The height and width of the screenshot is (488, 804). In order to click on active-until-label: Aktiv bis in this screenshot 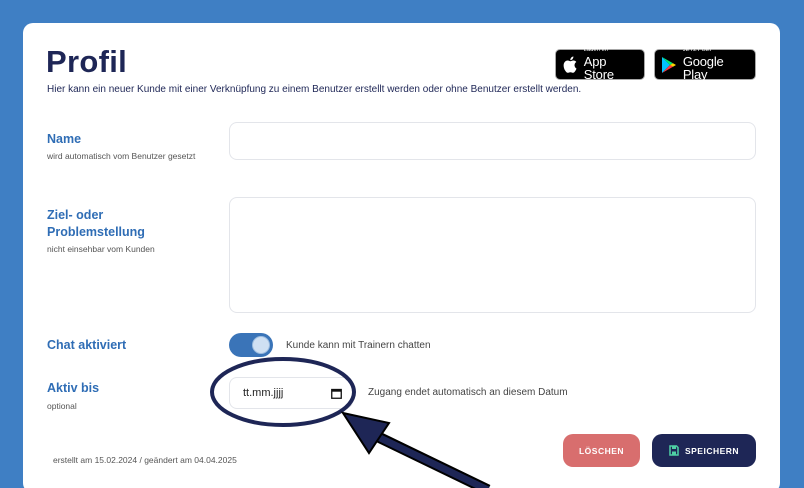, I will do `click(73, 388)`.